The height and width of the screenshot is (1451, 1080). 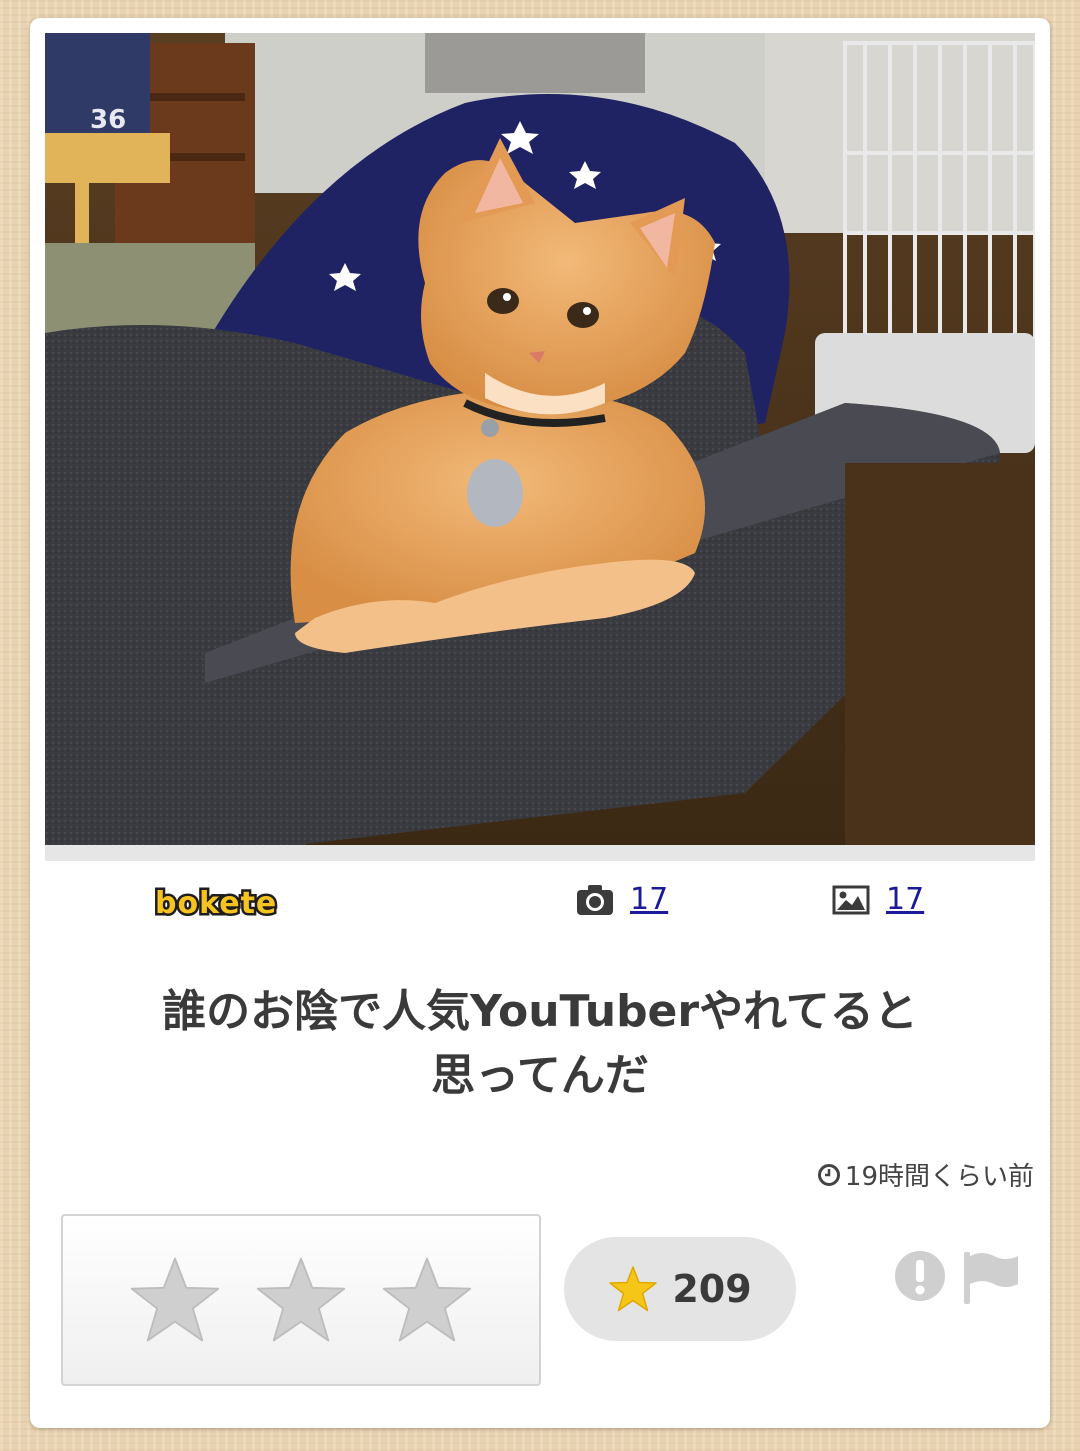 What do you see at coordinates (540, 1011) in the screenshot?
I see `caption-line-1: 誰のお陰で人気YouTuberやれてると` at bounding box center [540, 1011].